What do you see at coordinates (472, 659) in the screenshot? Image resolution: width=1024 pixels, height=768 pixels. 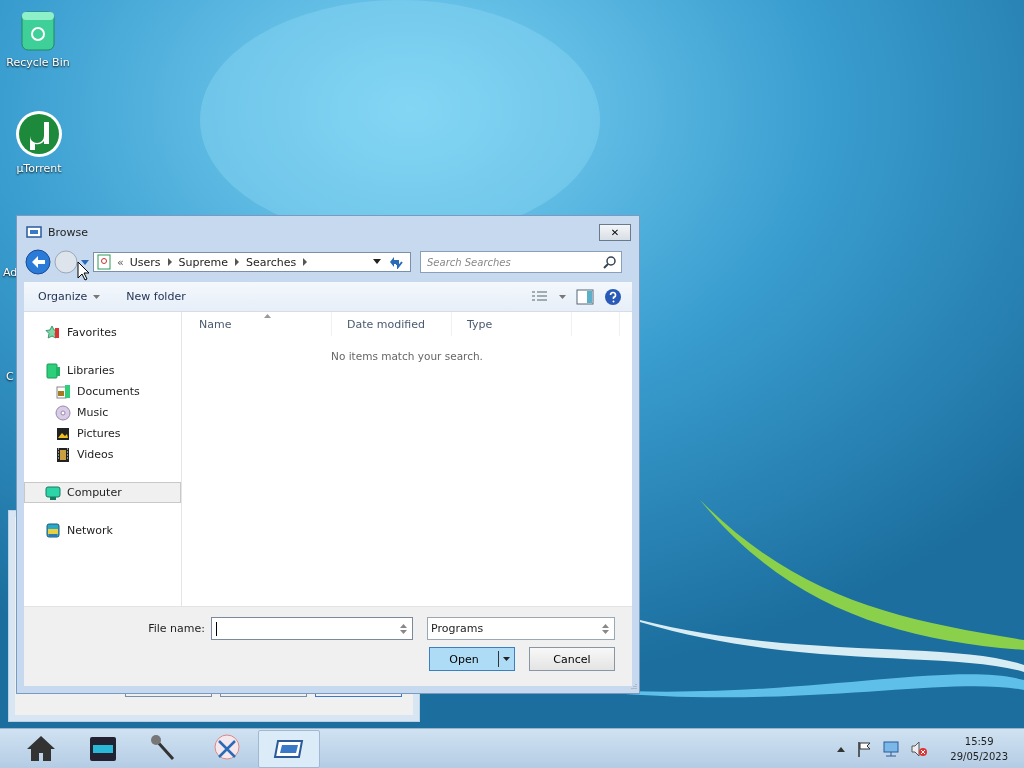 I see `open-button: Open` at bounding box center [472, 659].